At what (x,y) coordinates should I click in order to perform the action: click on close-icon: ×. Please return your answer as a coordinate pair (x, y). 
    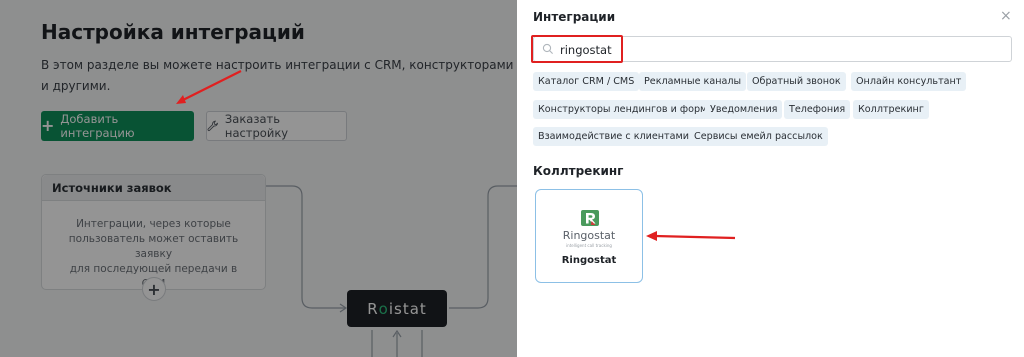
    Looking at the image, I should click on (1006, 16).